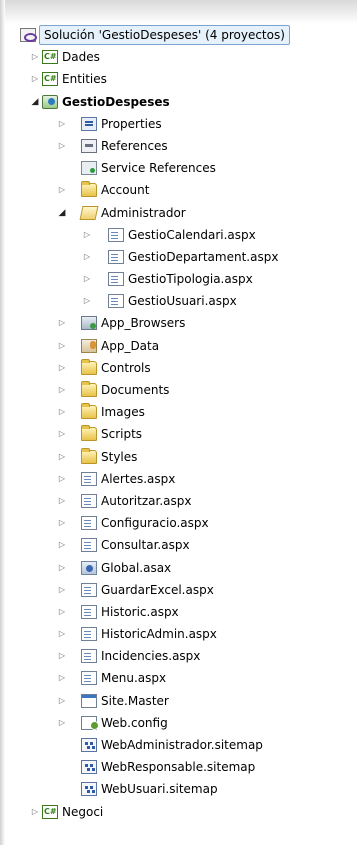 Image resolution: width=357 pixels, height=845 pixels. What do you see at coordinates (192, 234) in the screenshot?
I see `tree-item-label: GestioCalendari.aspx` at bounding box center [192, 234].